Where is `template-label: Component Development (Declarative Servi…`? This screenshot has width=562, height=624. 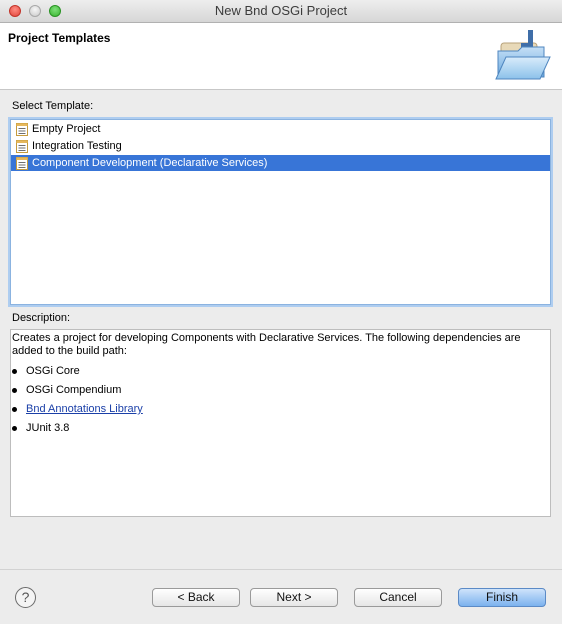
template-label: Component Development (Declarative Servi… is located at coordinates (150, 163).